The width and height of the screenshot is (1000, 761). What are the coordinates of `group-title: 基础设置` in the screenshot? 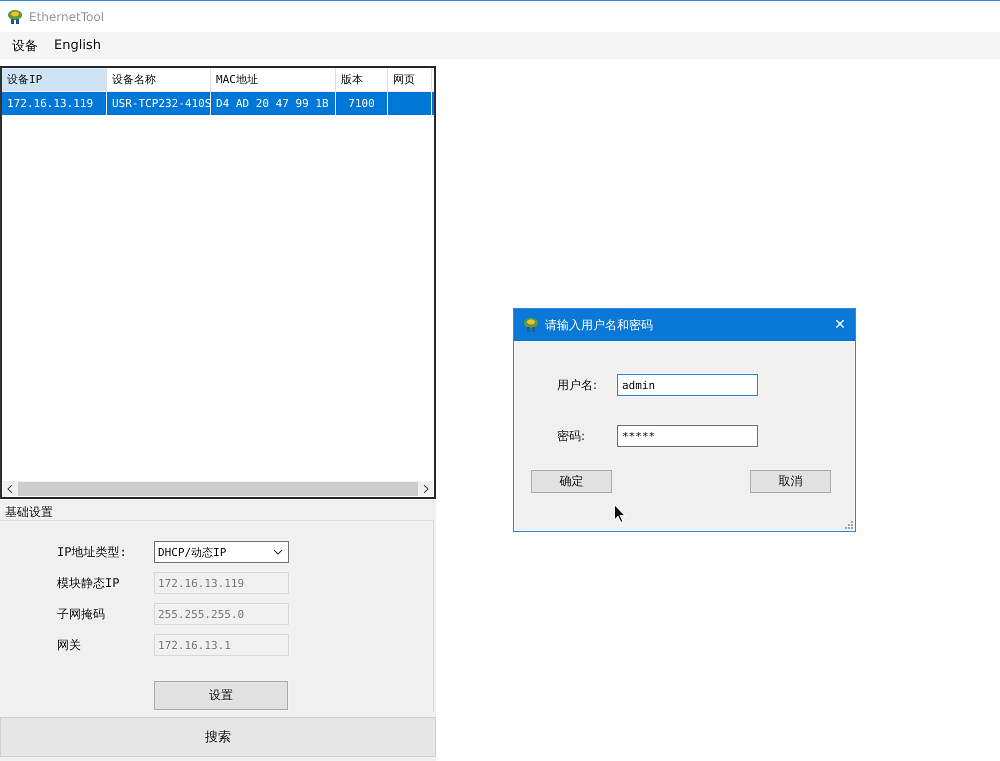 It's located at (29, 512).